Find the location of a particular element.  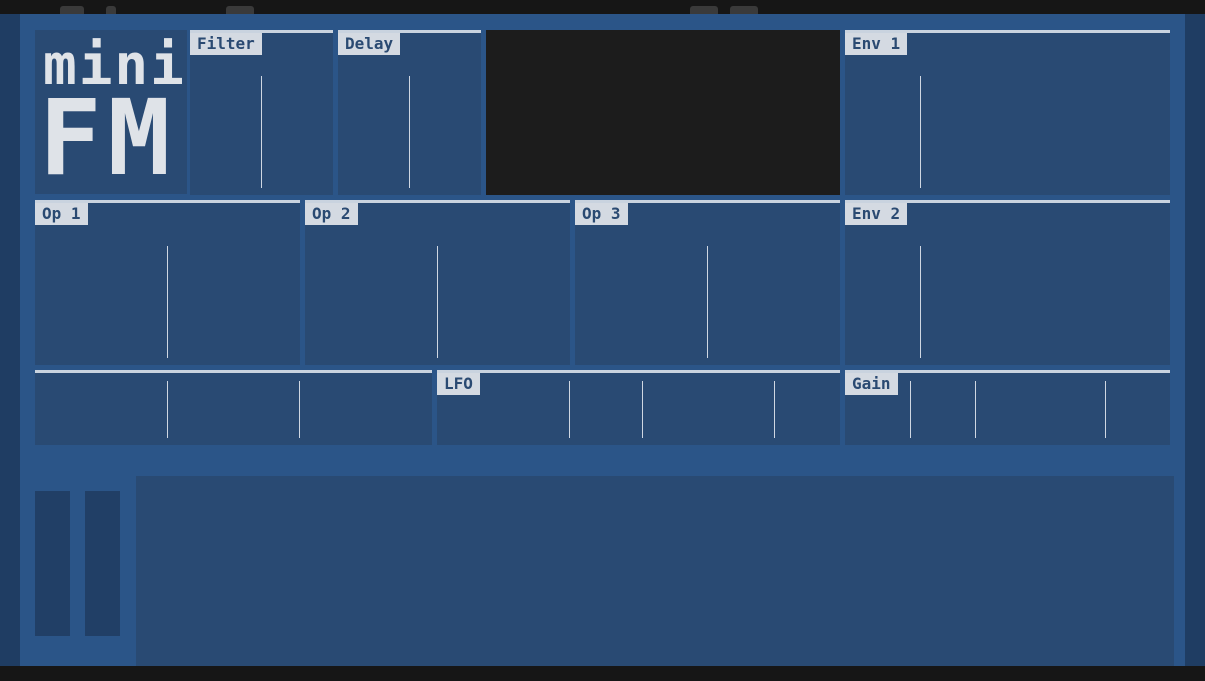

filter-slider is located at coordinates (261, 132).